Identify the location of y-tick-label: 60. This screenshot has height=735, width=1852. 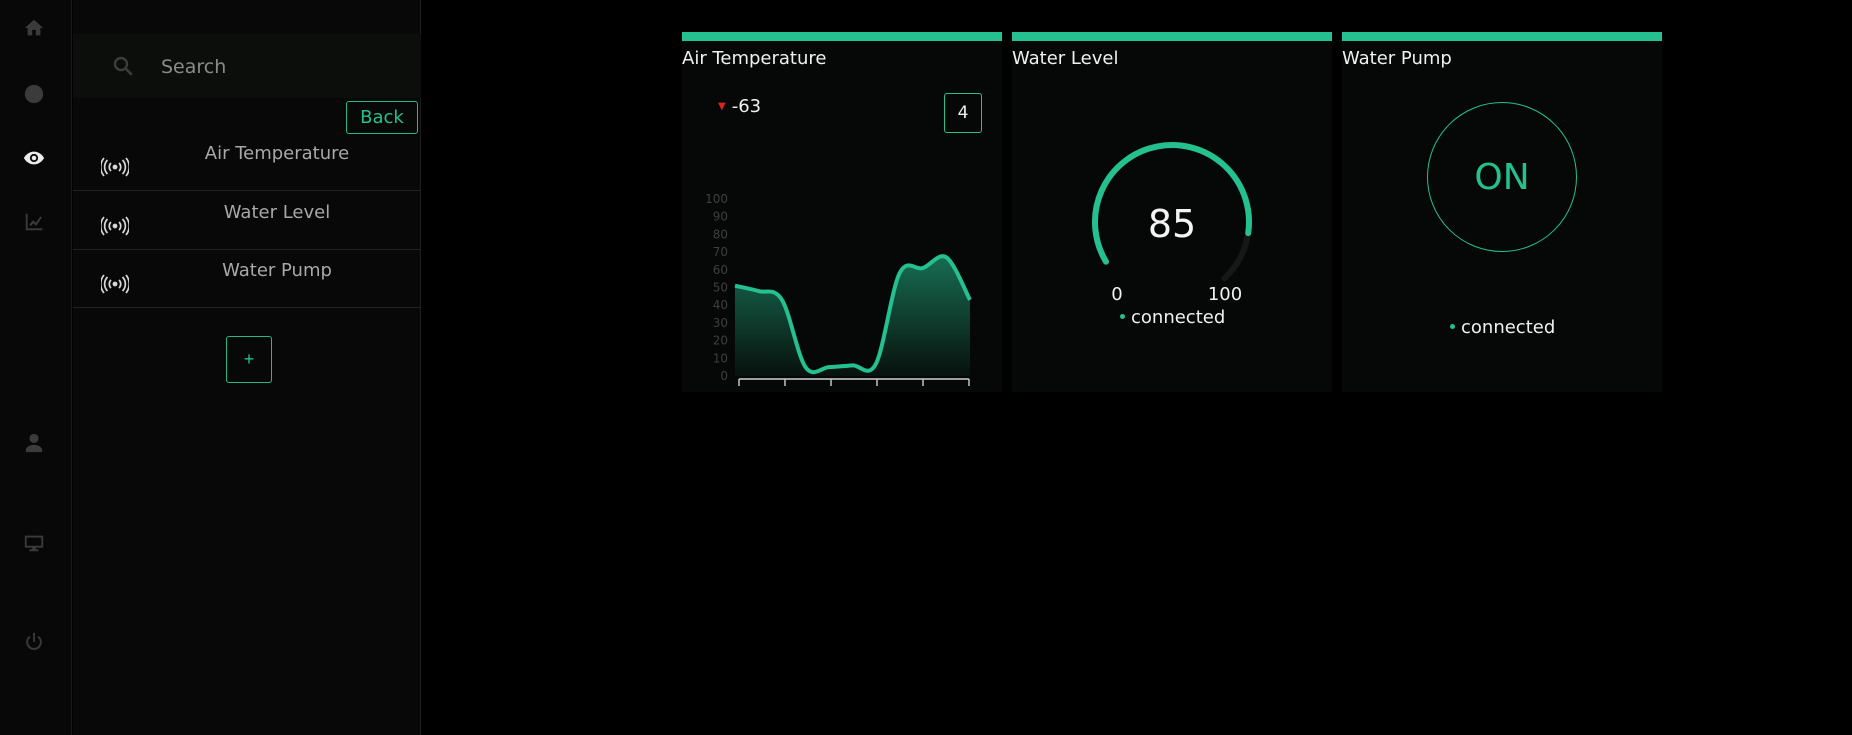
(720, 270).